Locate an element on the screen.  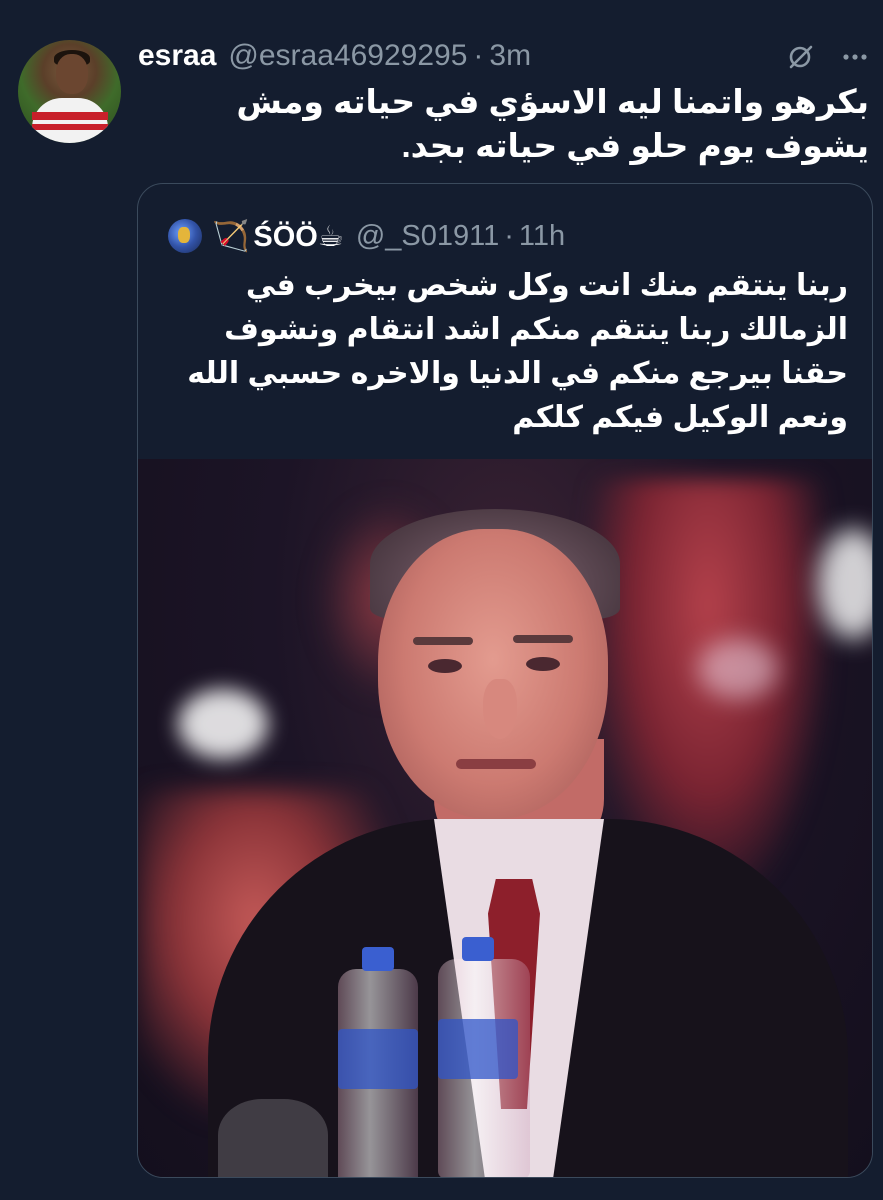
author-avatar is located at coordinates (69, 91).